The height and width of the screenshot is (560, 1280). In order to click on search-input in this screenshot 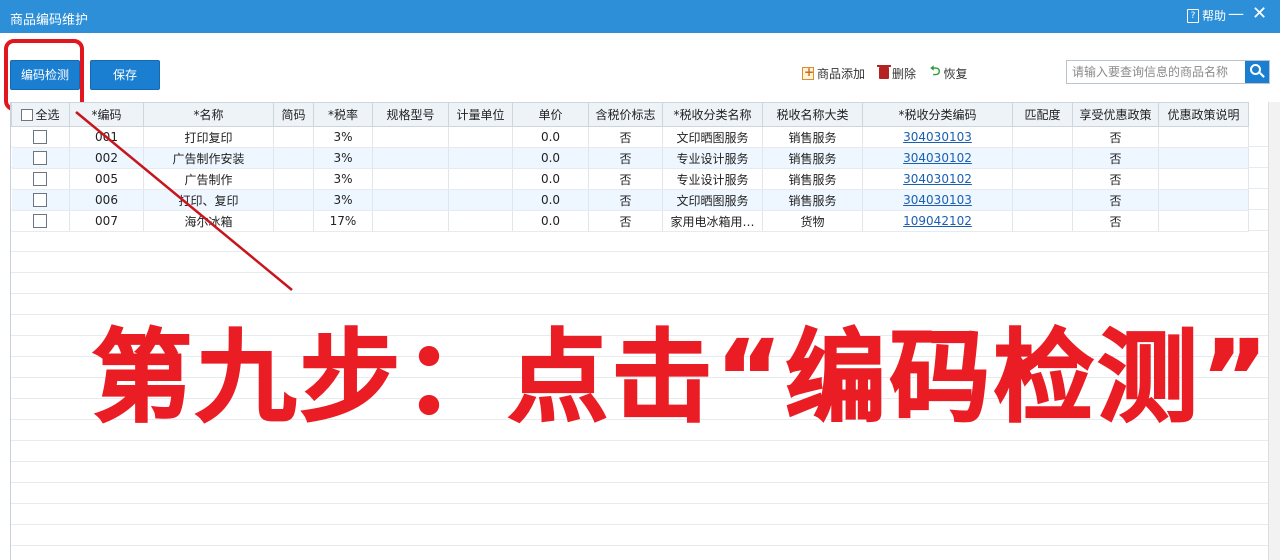, I will do `click(1156, 72)`.